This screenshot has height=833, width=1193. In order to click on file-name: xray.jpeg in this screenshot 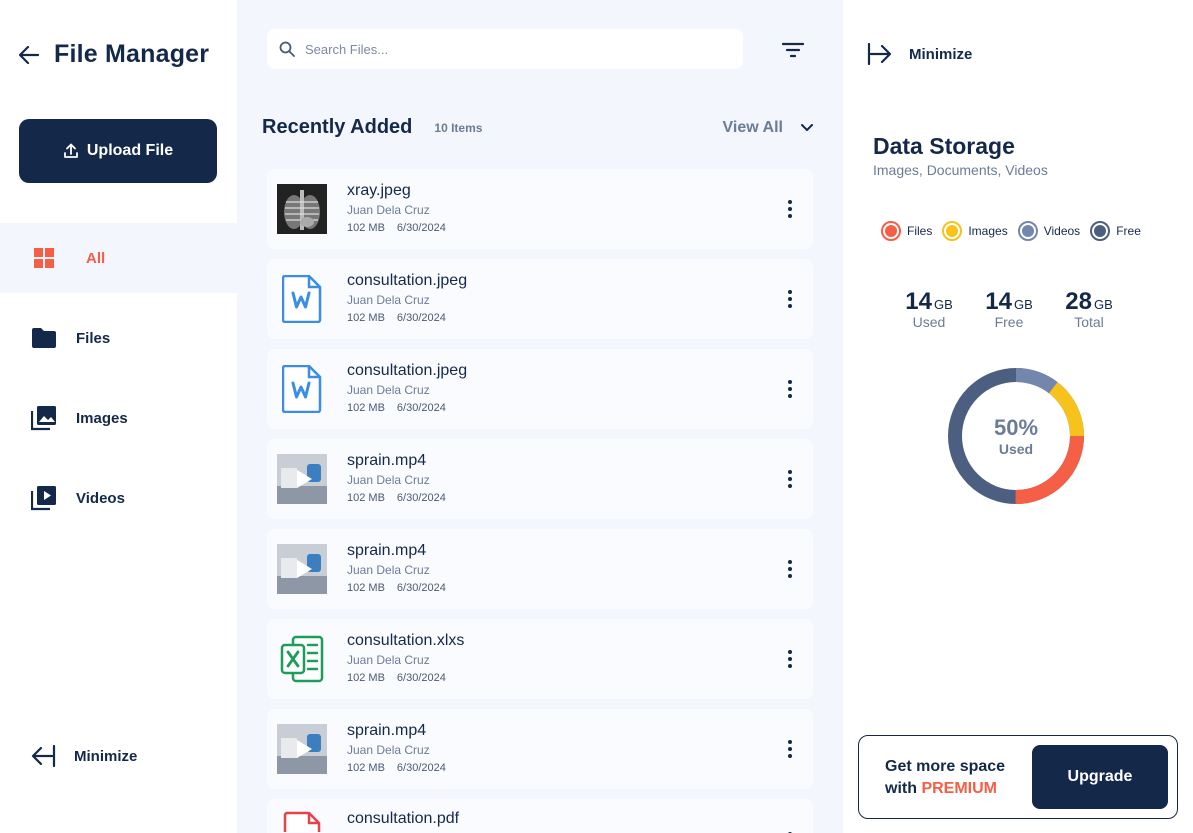, I will do `click(396, 191)`.